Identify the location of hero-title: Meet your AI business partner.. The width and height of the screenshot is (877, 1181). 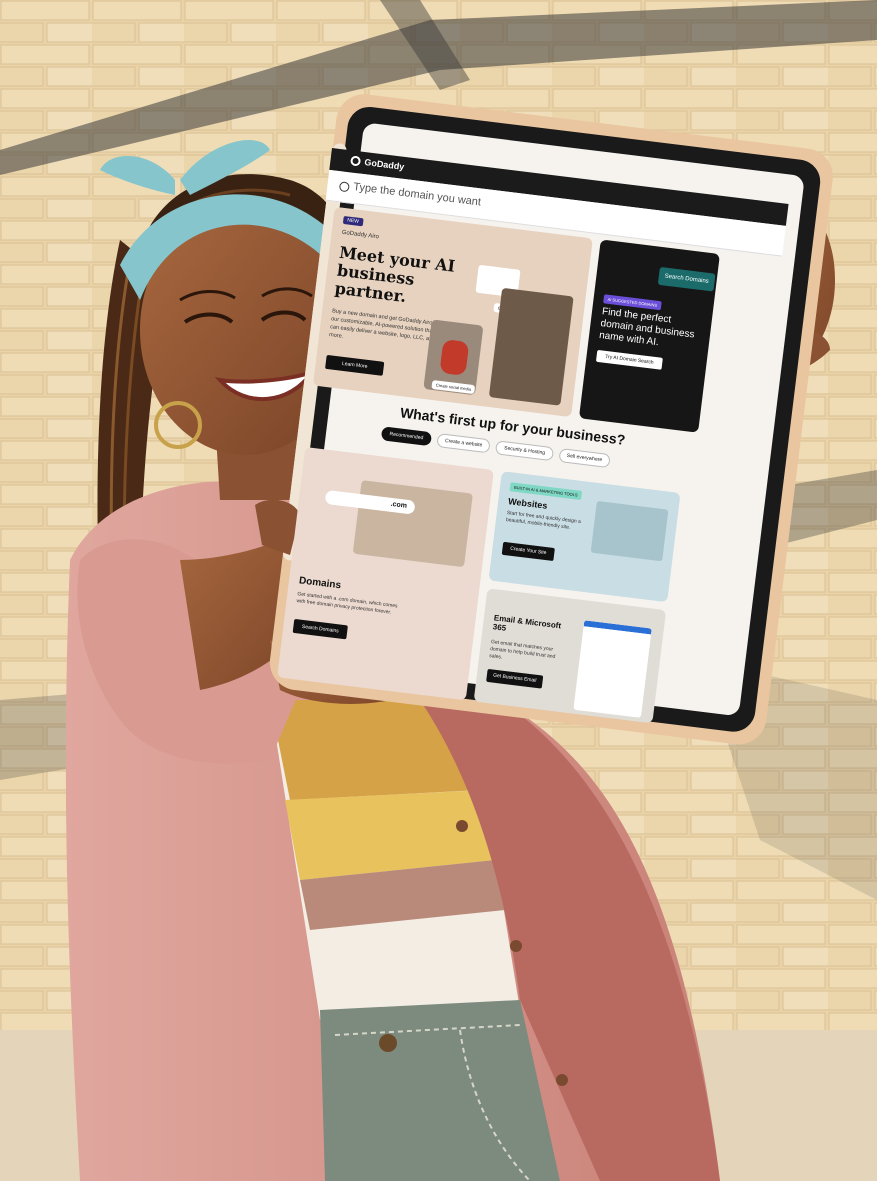
(395, 274).